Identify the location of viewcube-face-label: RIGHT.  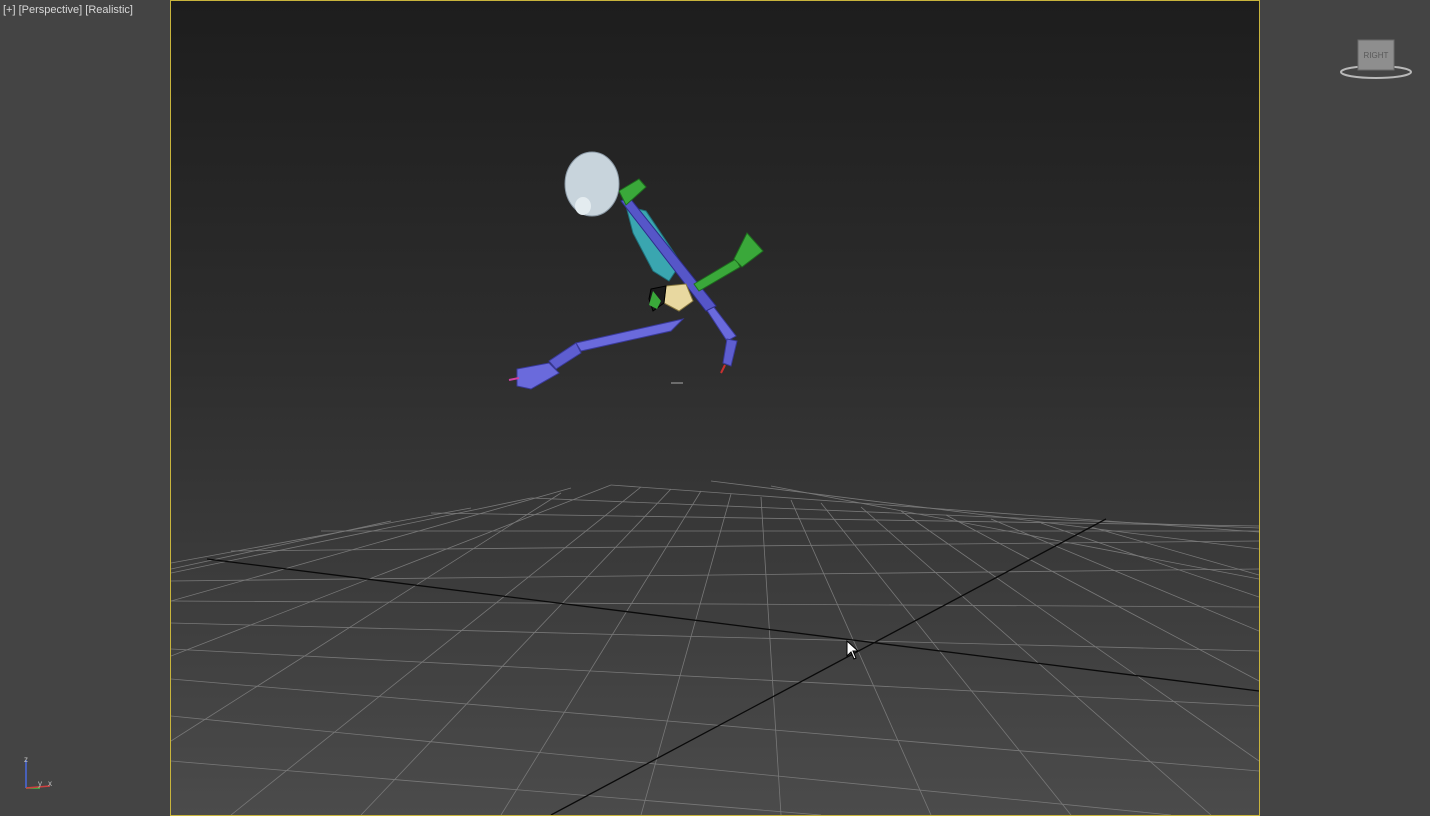
(1376, 55).